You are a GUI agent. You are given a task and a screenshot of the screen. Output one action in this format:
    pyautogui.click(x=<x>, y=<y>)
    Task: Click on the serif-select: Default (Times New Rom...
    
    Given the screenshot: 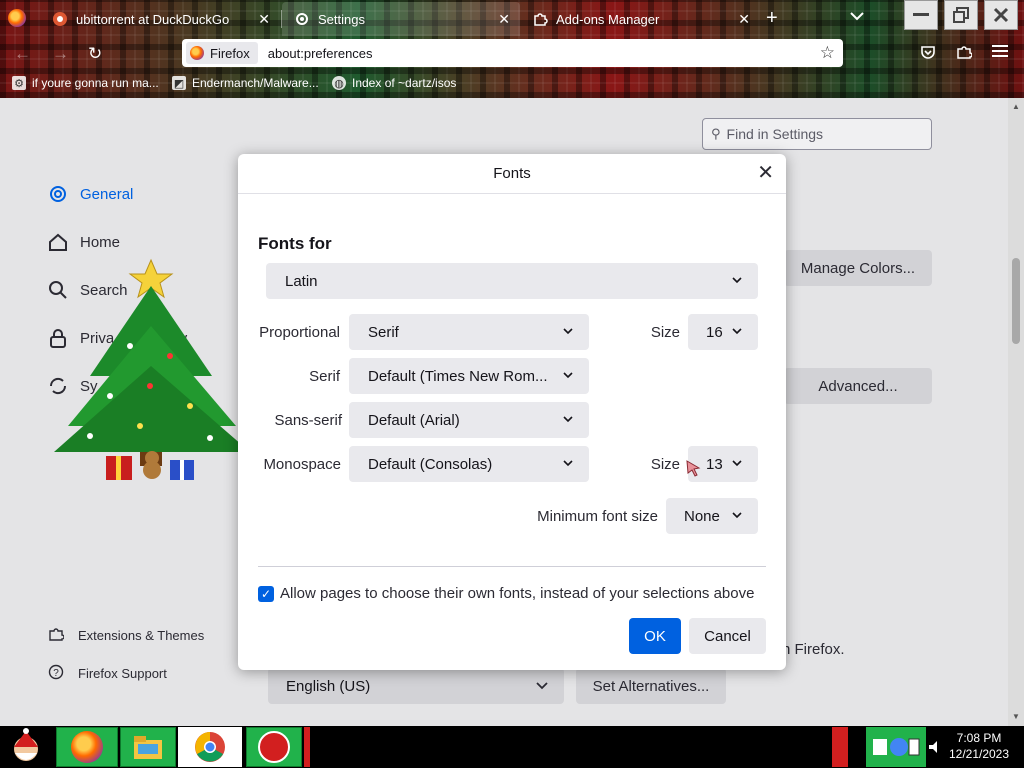 What is the action you would take?
    pyautogui.click(x=469, y=376)
    